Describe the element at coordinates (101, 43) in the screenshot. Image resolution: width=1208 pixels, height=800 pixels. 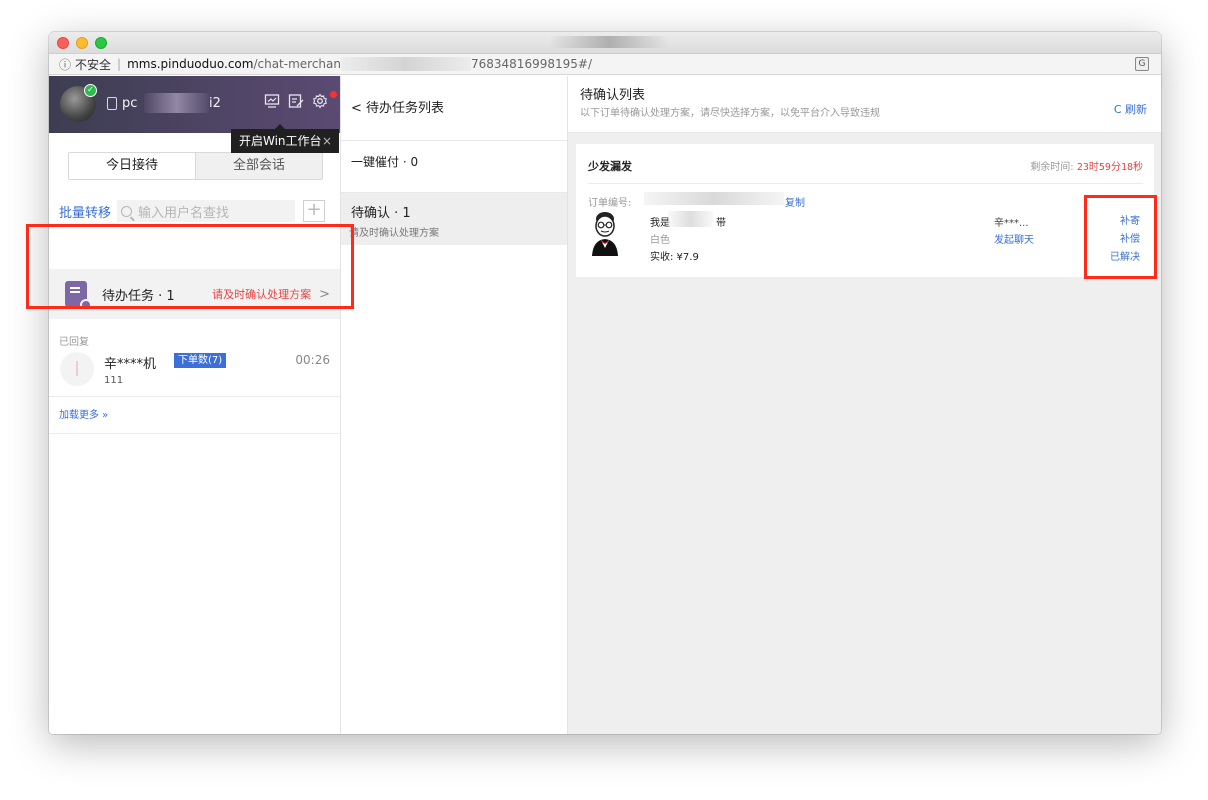
I see `maximize-window-button` at that location.